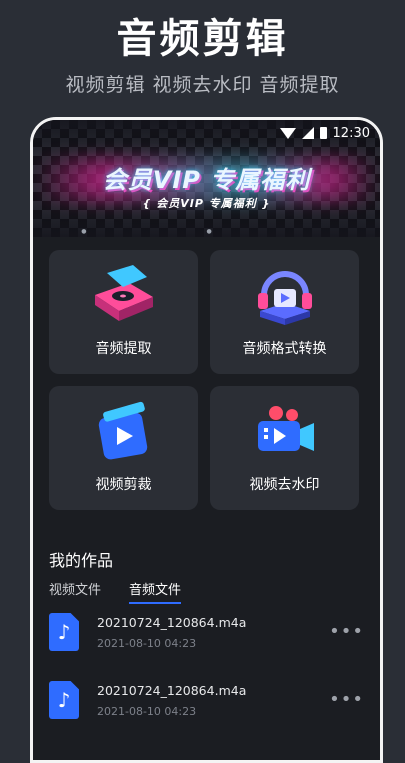 The height and width of the screenshot is (763, 405). What do you see at coordinates (202, 39) in the screenshot?
I see `promo-title: 音频剪辑` at bounding box center [202, 39].